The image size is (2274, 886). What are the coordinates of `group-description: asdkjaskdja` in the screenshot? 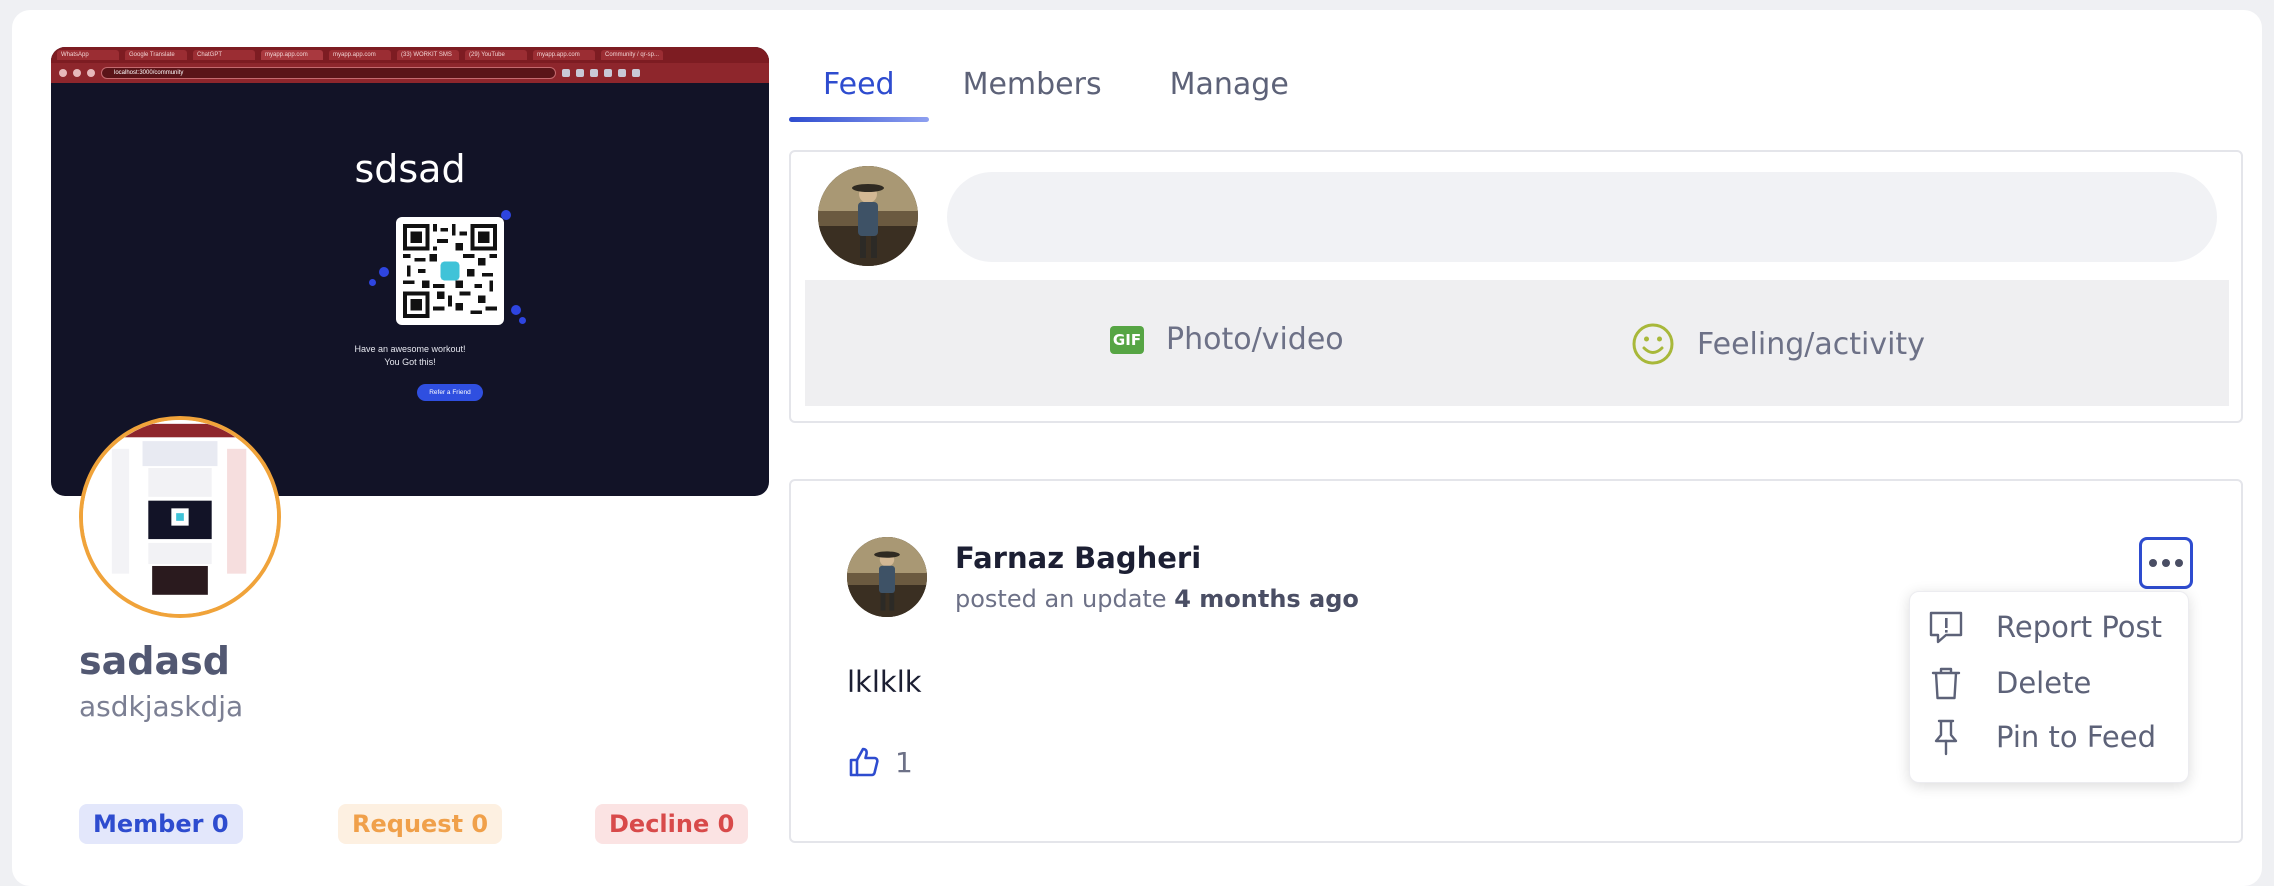 It's located at (161, 706).